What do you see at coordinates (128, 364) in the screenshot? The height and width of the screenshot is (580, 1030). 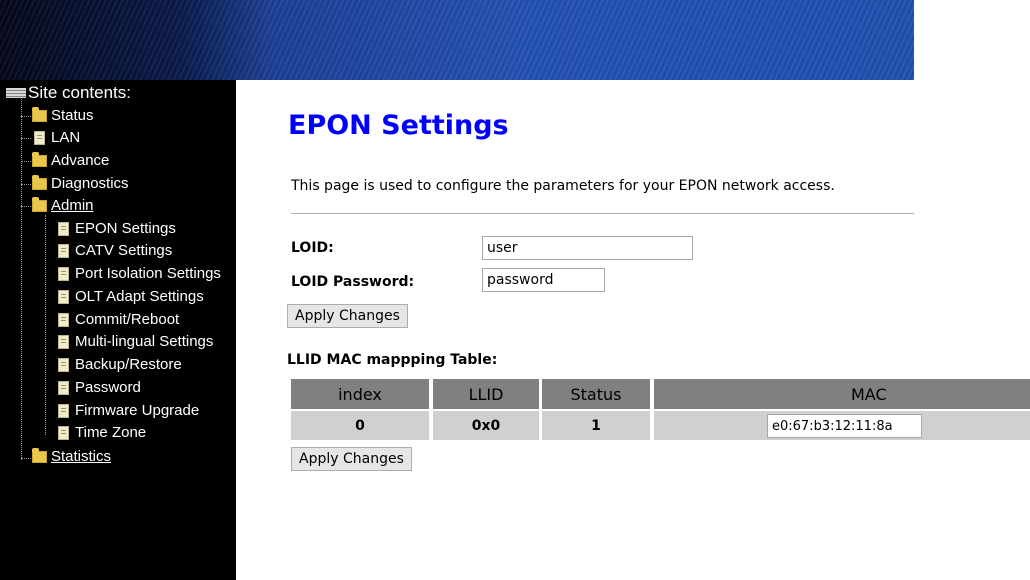 I see `sidebar-item-label: Backup/Restore` at bounding box center [128, 364].